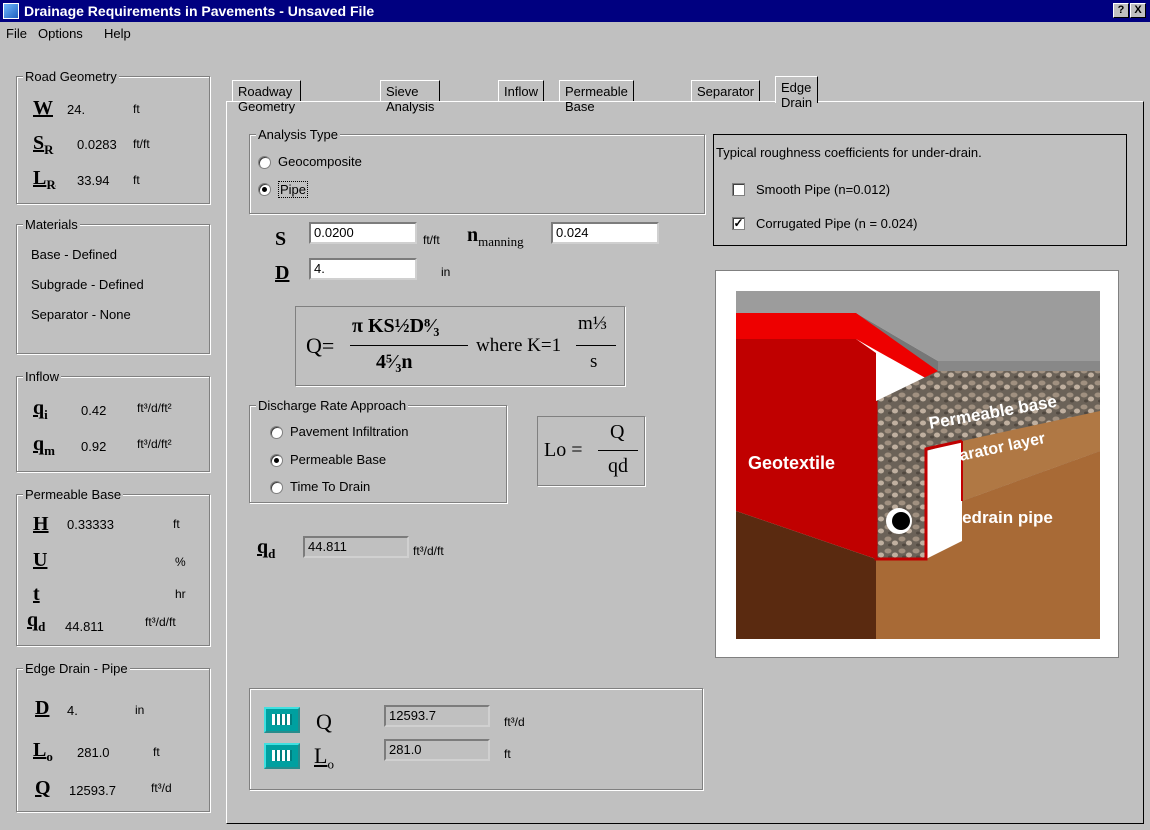  I want to click on app-icon, so click(11, 11).